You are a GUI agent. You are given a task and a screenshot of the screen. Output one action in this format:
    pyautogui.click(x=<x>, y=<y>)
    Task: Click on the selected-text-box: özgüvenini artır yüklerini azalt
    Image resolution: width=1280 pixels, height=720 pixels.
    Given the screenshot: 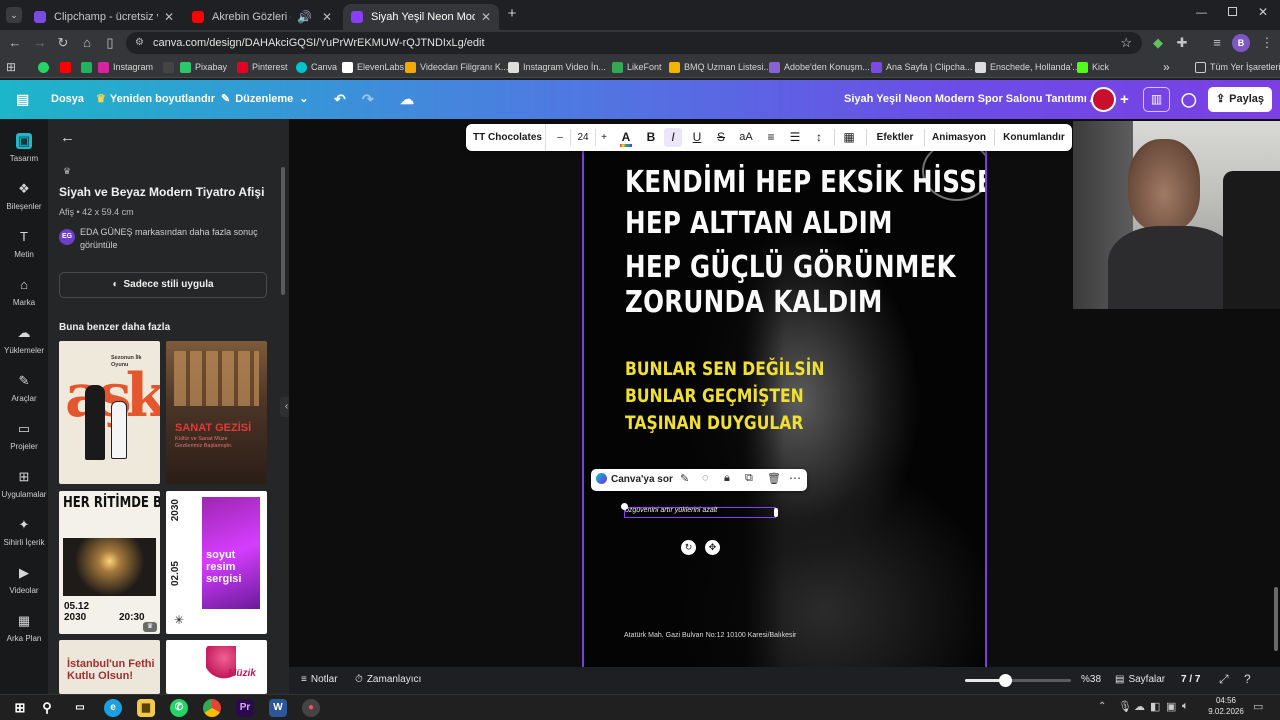 What is the action you would take?
    pyautogui.click(x=699, y=510)
    